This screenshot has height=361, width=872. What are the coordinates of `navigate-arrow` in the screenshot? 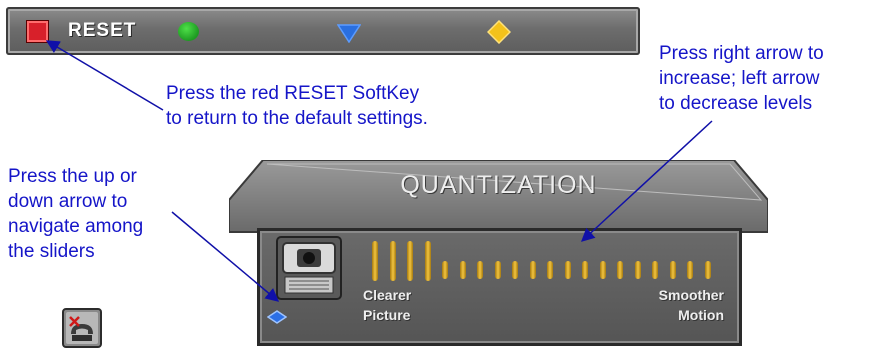 It's located at (225, 256).